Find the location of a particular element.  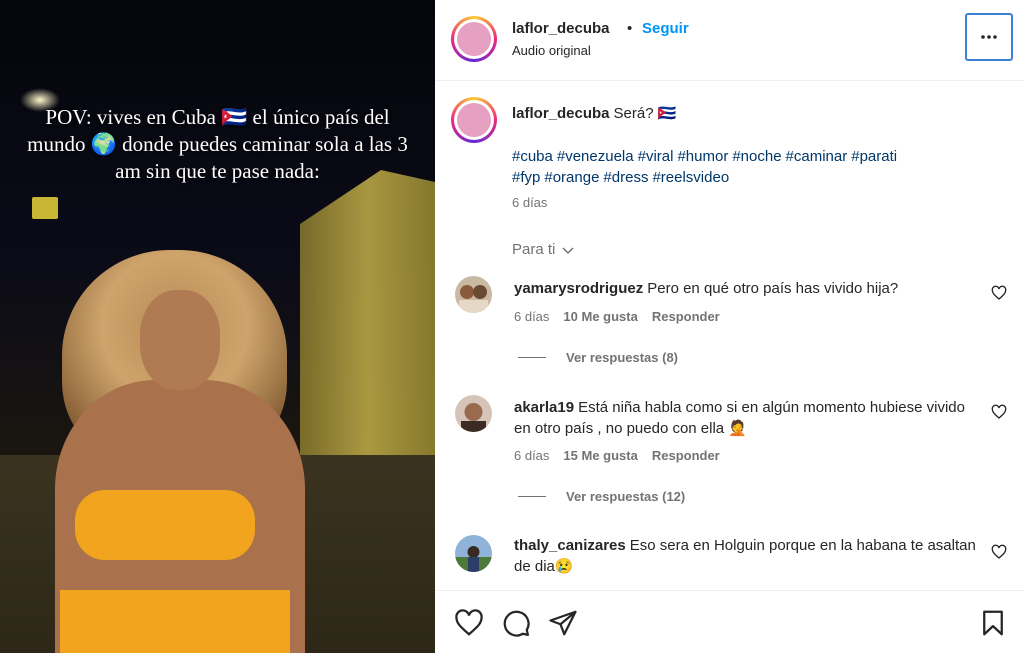

more-horizontal-icon is located at coordinates (989, 37).